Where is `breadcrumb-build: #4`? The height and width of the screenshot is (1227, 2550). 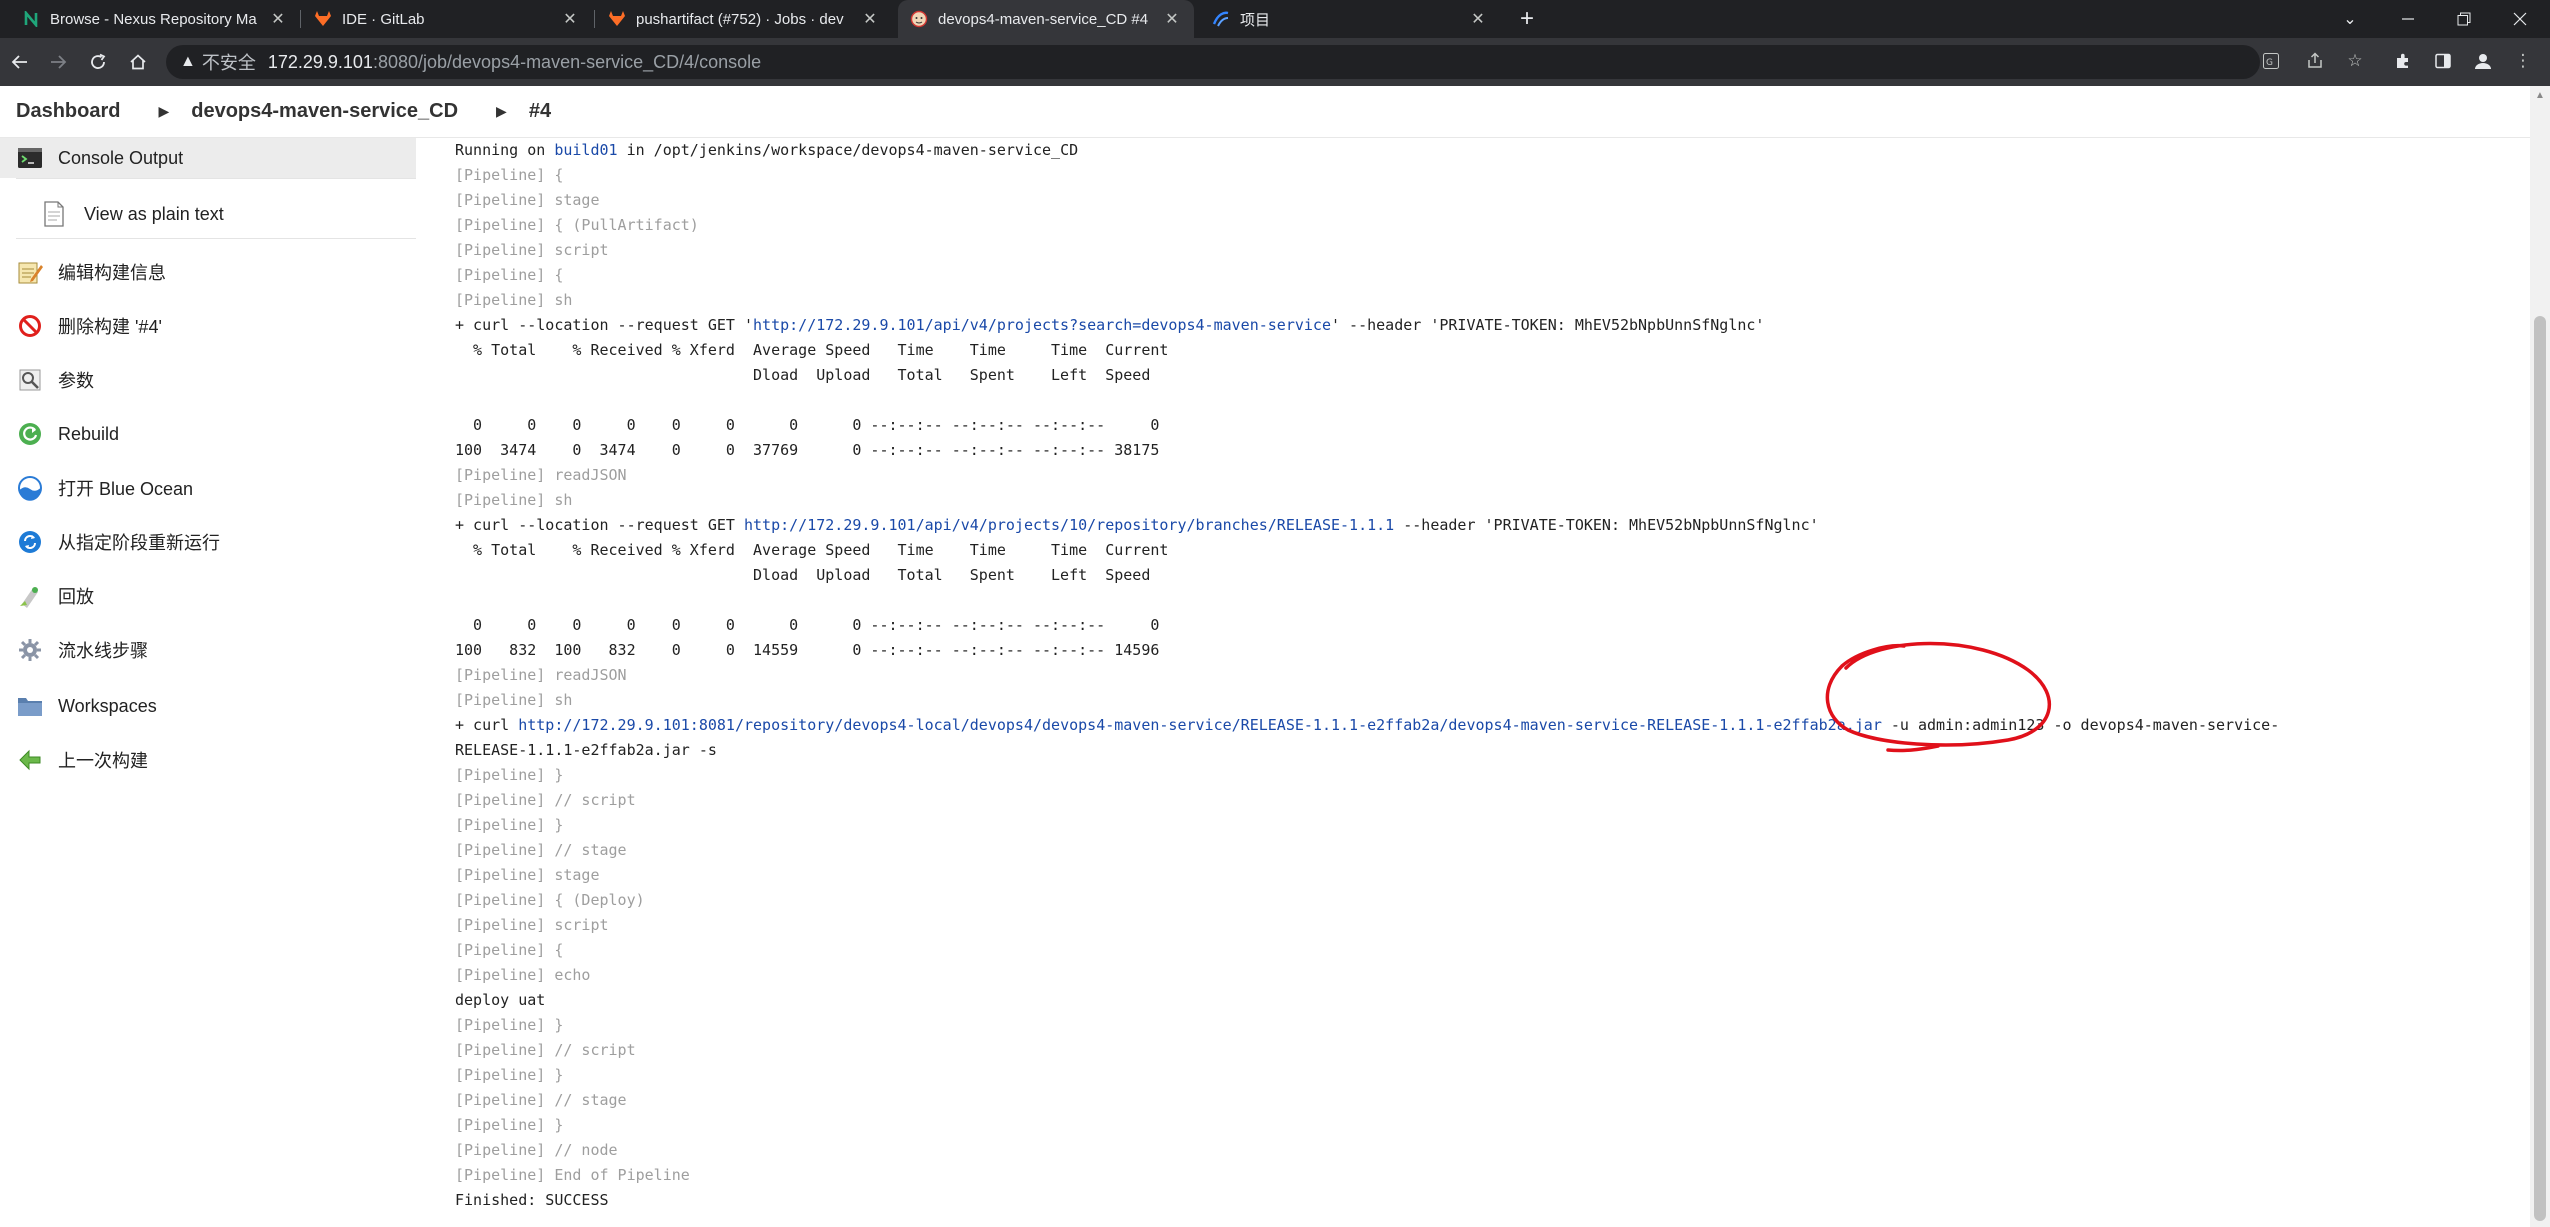
breadcrumb-build: #4 is located at coordinates (540, 111).